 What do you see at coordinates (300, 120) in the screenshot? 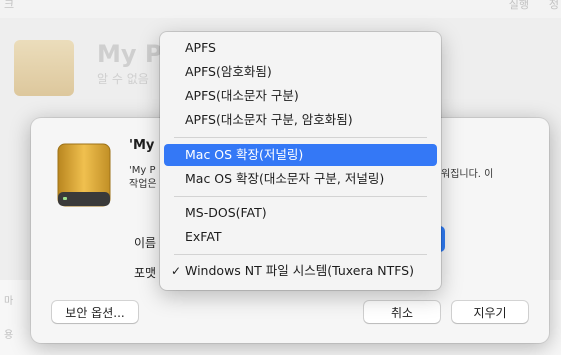
I see `menu-item-apfs-case-sensitive-encrypted: APFS(대소문자 구분, 암호화됨)` at bounding box center [300, 120].